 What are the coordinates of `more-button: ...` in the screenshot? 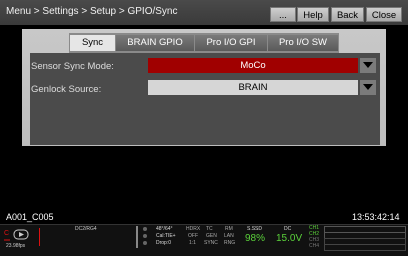 It's located at (283, 14).